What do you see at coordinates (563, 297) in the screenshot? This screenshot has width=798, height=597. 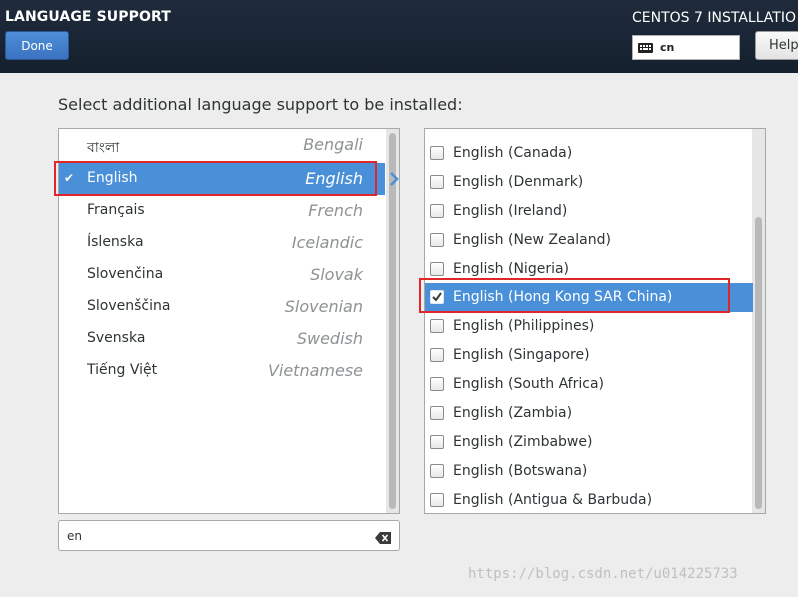 I see `locale-label: English (Hong Kong SAR China)` at bounding box center [563, 297].